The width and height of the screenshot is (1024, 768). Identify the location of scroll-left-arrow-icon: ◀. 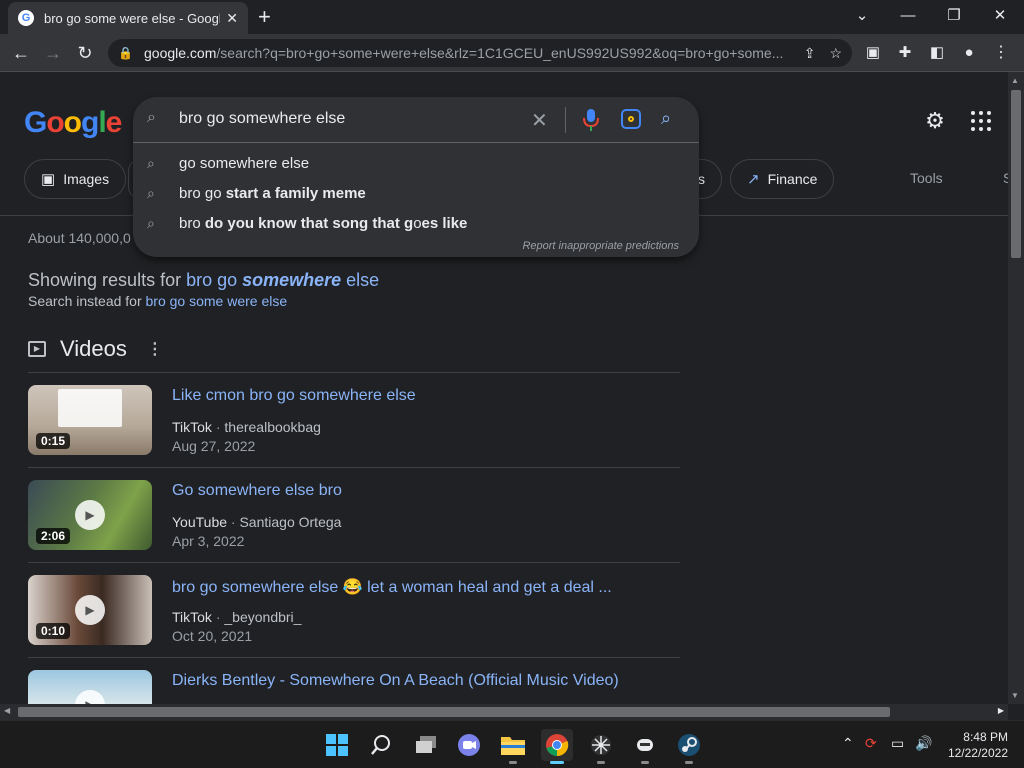
(7, 710).